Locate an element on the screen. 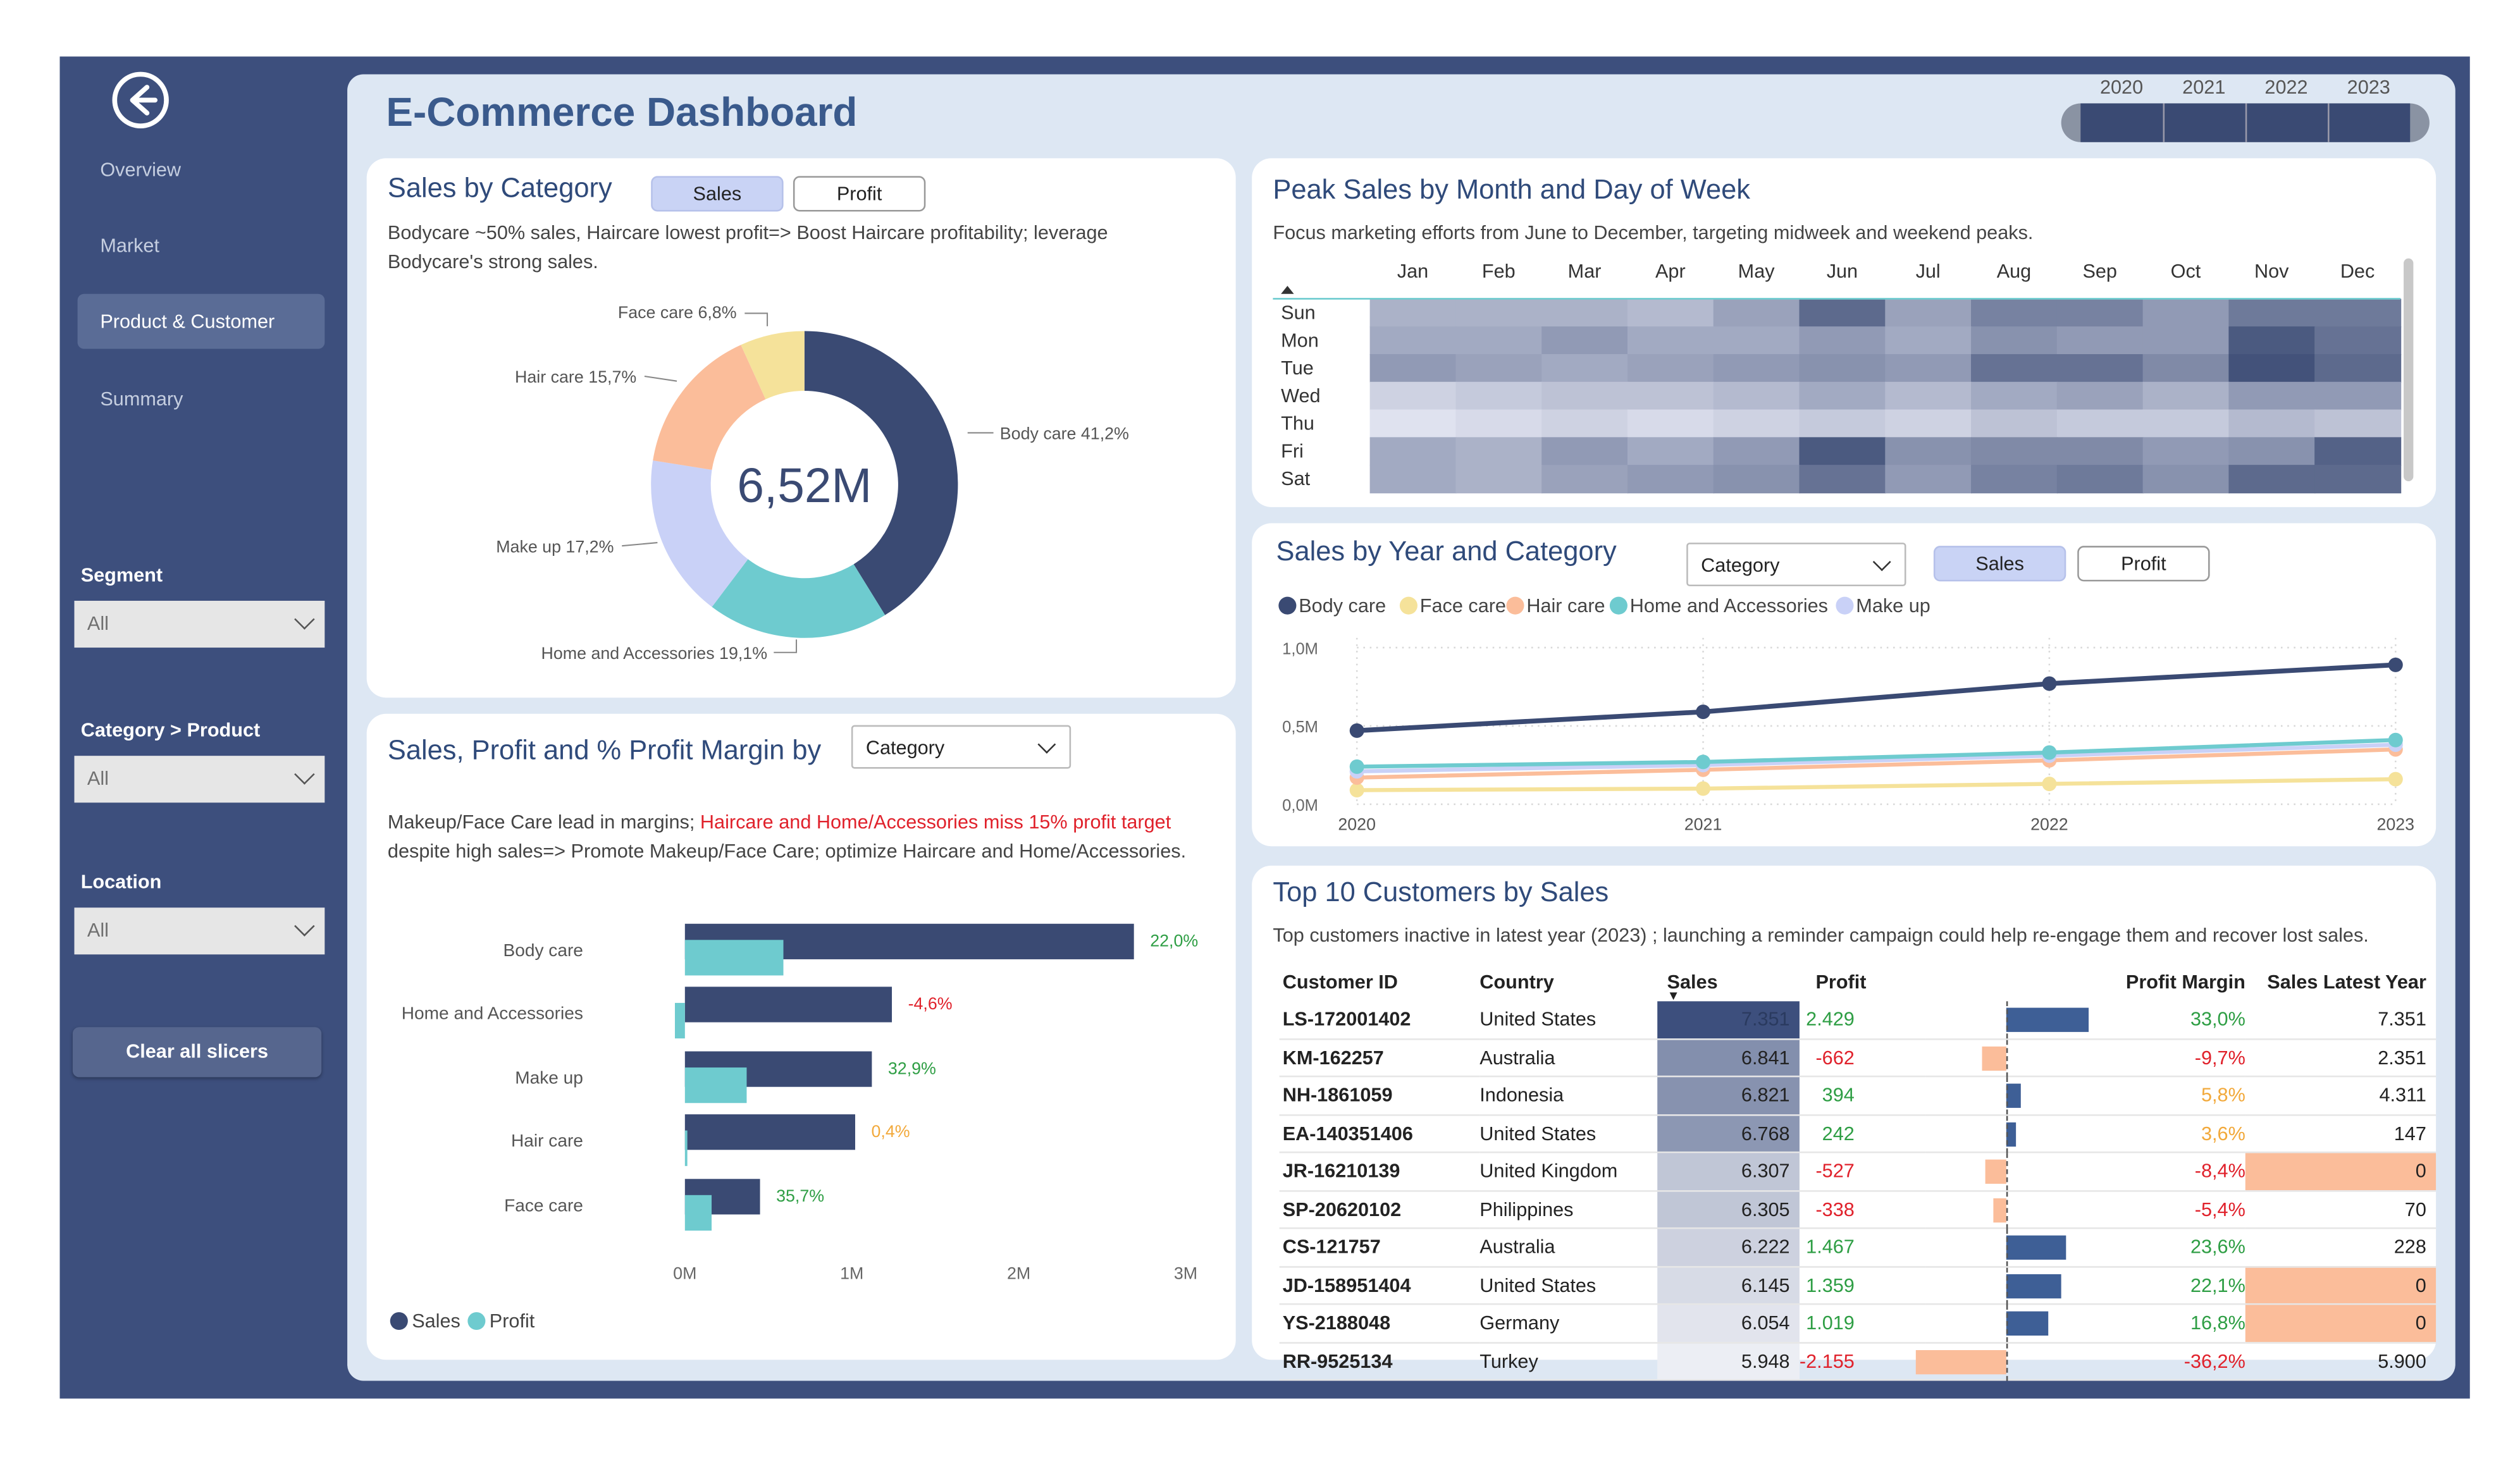  col-sales-latest-year: Sales Latest Year is located at coordinates (2340, 981).